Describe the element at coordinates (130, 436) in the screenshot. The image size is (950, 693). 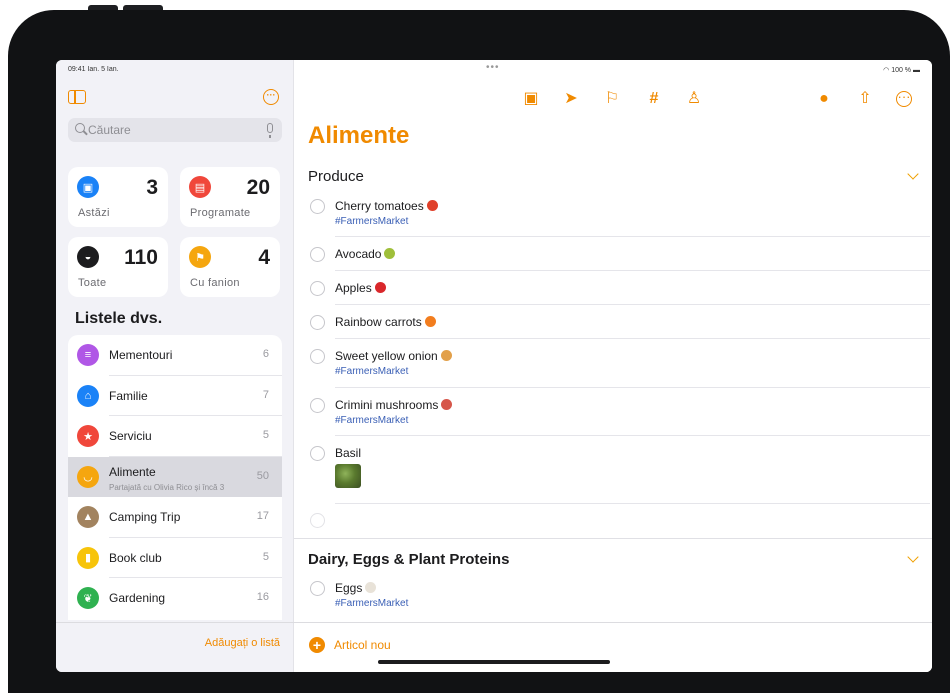
I see `list-name: Serviciu` at that location.